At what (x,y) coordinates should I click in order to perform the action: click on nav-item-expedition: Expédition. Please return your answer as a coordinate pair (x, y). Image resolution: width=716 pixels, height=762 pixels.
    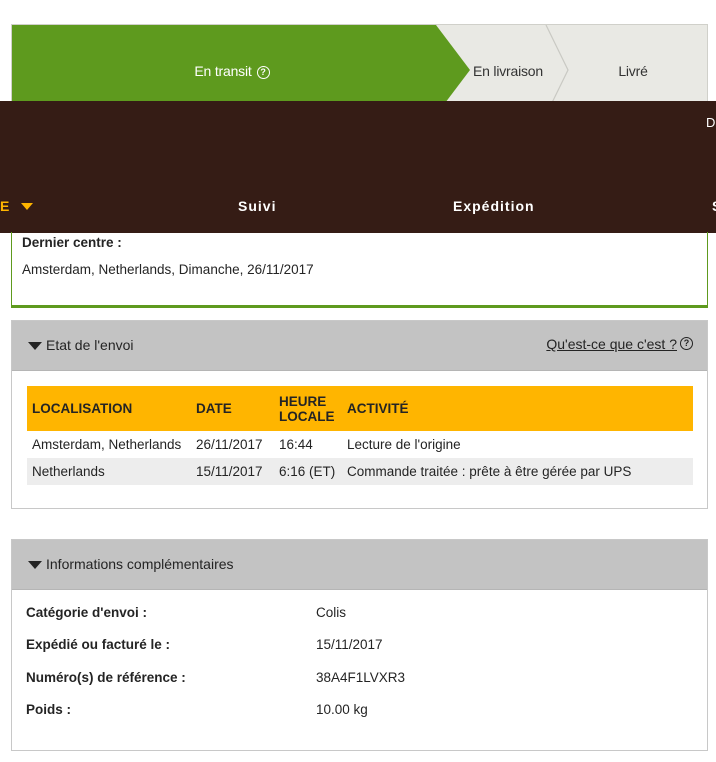
    Looking at the image, I should click on (494, 206).